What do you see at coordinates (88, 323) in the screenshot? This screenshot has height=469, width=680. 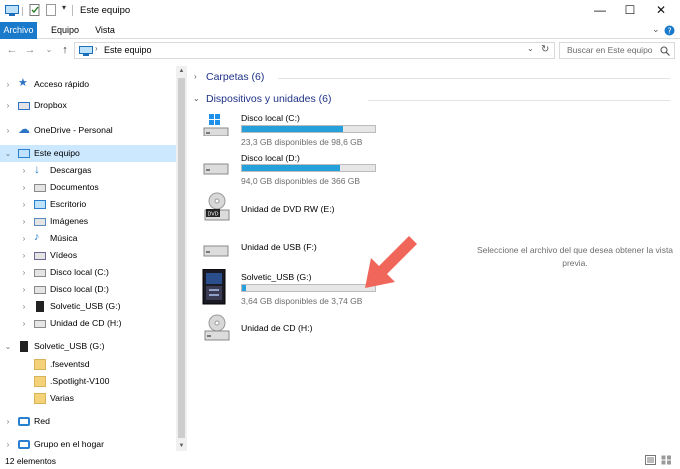 I see `sidebar-item-unidad-de-cd-h: › Unidad de CD (H:)` at bounding box center [88, 323].